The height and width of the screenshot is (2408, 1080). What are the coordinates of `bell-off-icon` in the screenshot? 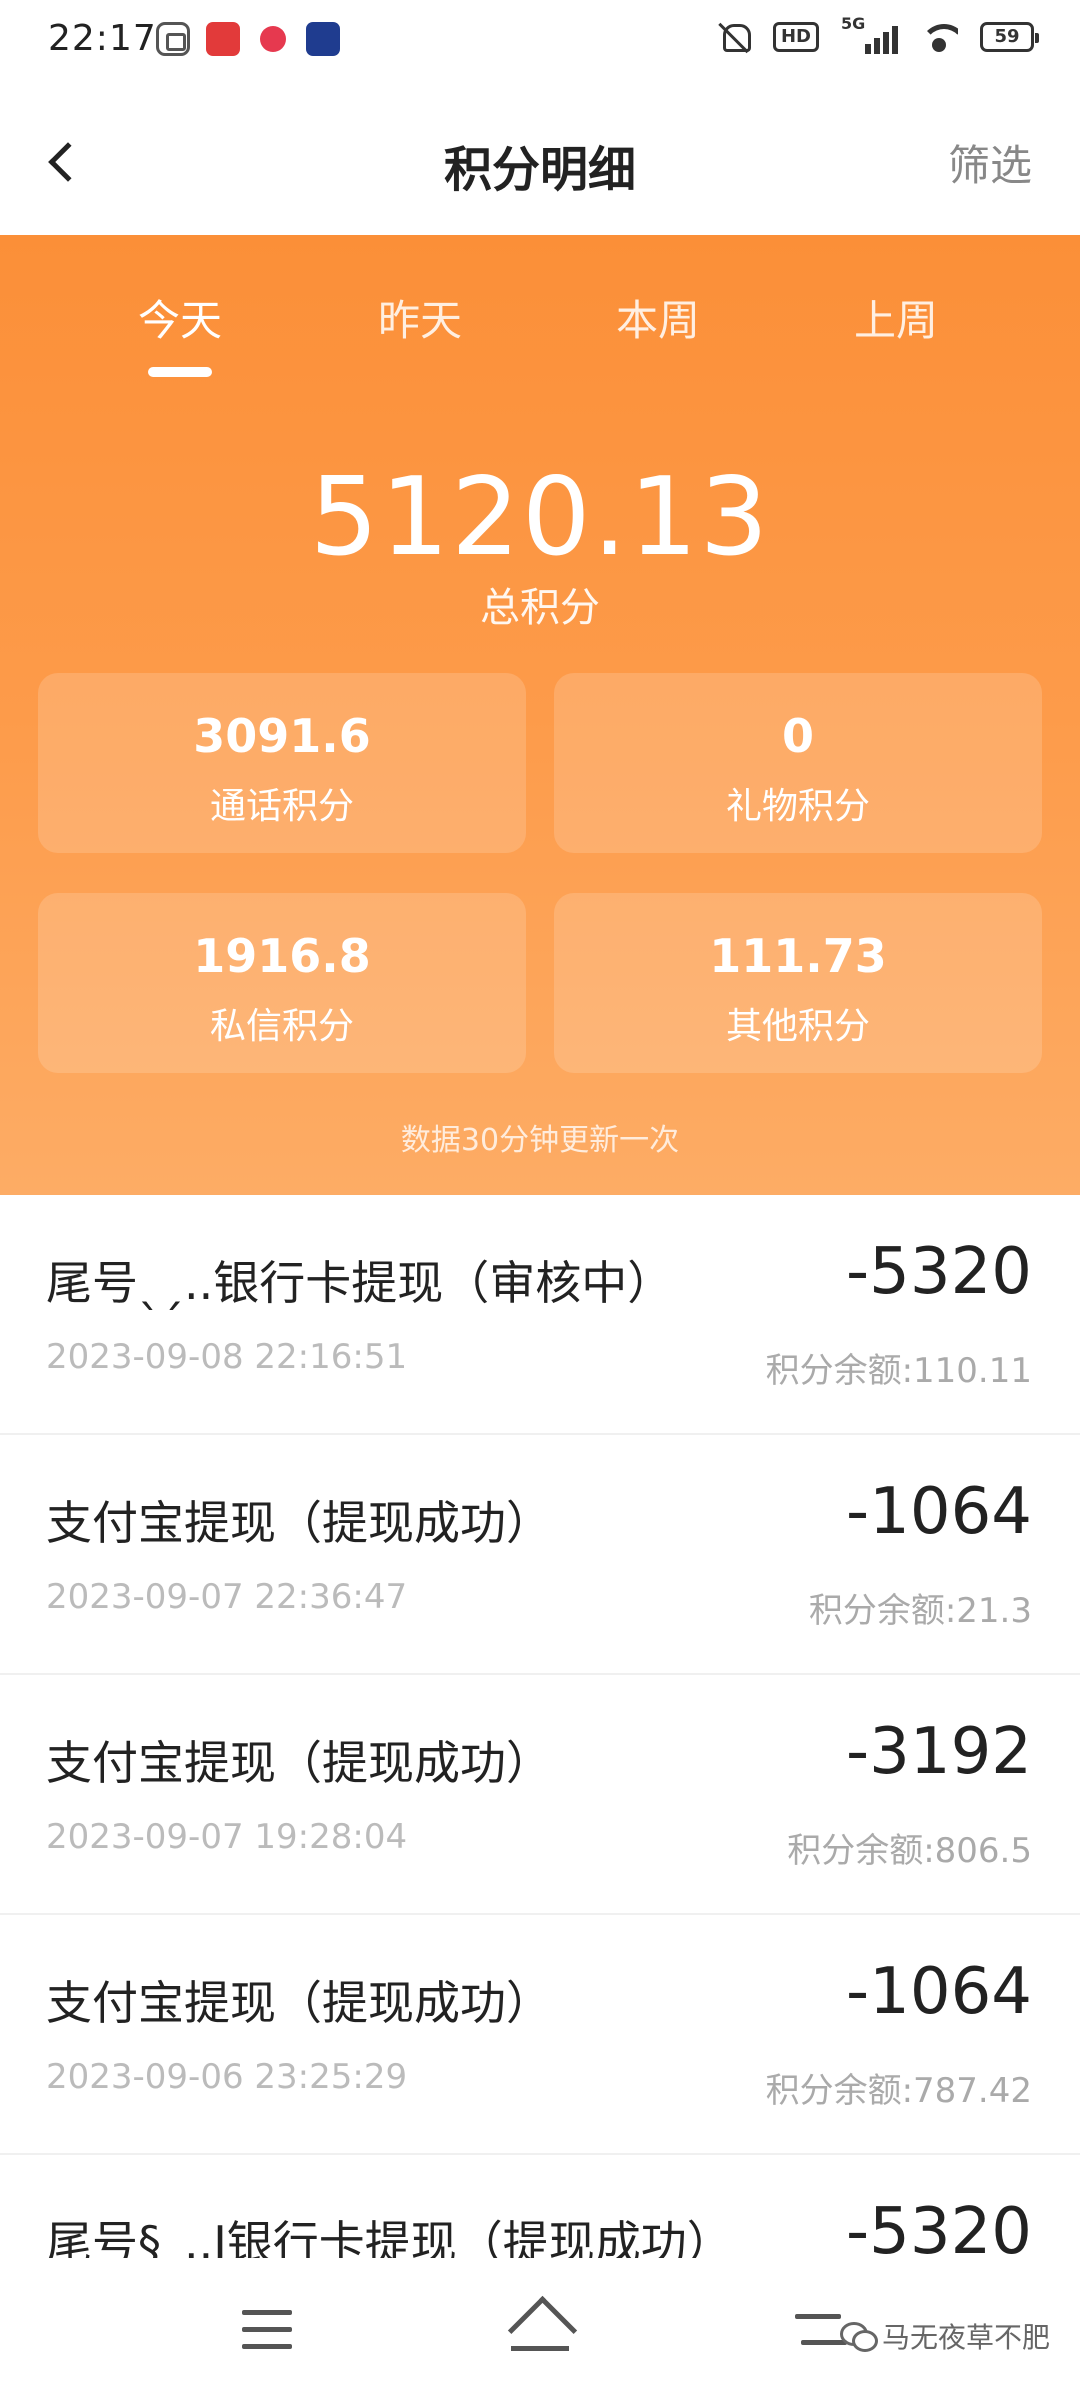 It's located at (734, 37).